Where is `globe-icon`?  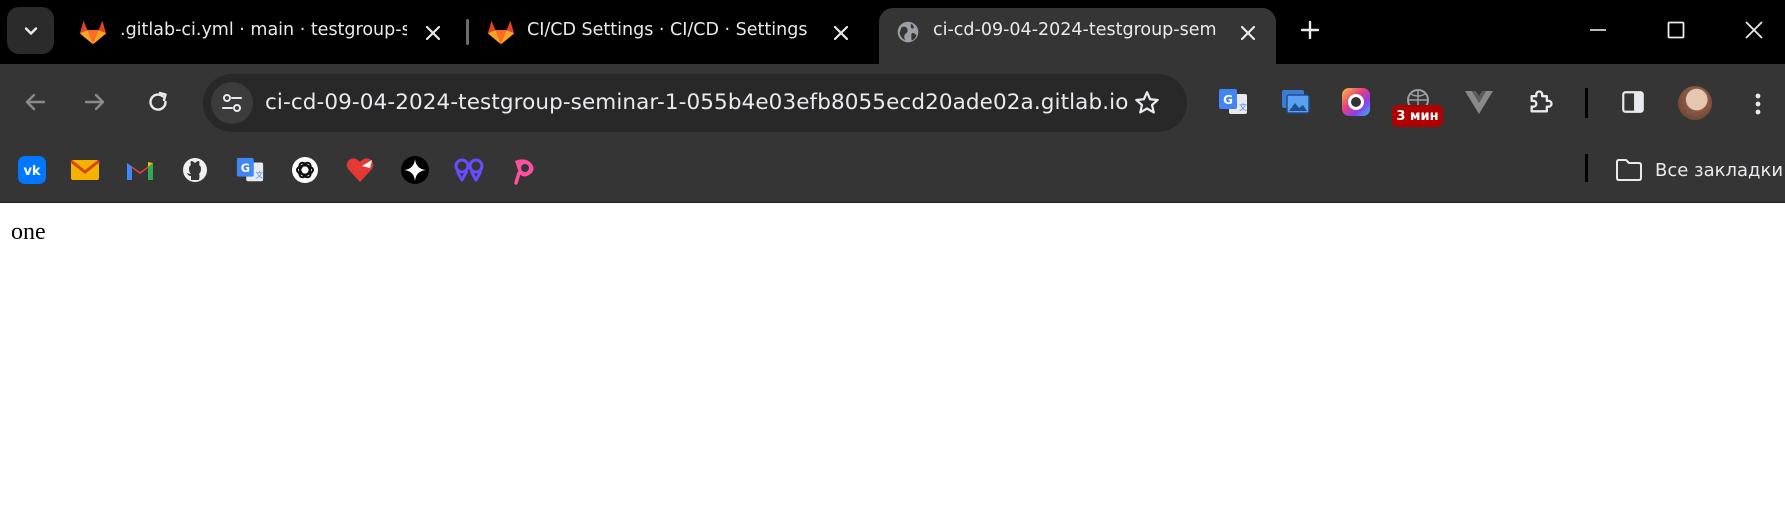
globe-icon is located at coordinates (908, 32).